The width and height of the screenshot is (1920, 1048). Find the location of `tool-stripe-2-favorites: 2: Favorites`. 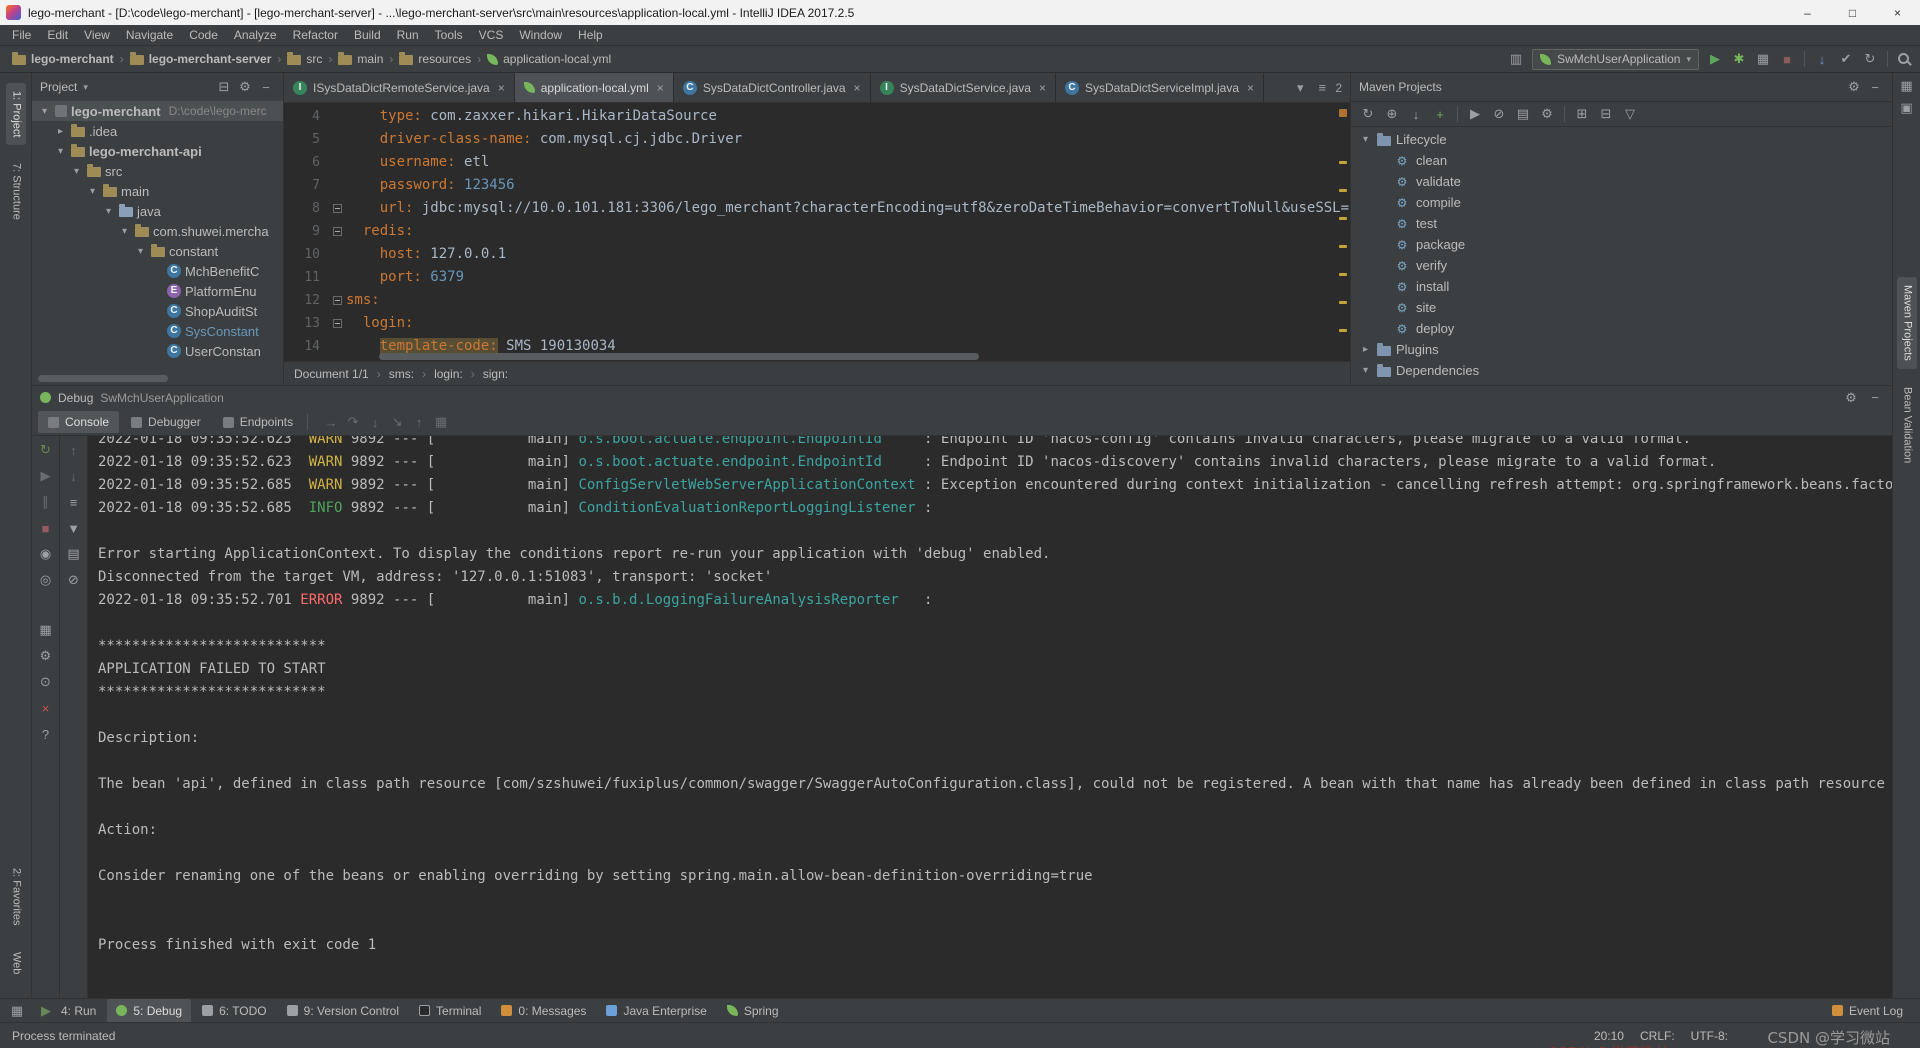

tool-stripe-2-favorites: 2: Favorites is located at coordinates (16, 896).